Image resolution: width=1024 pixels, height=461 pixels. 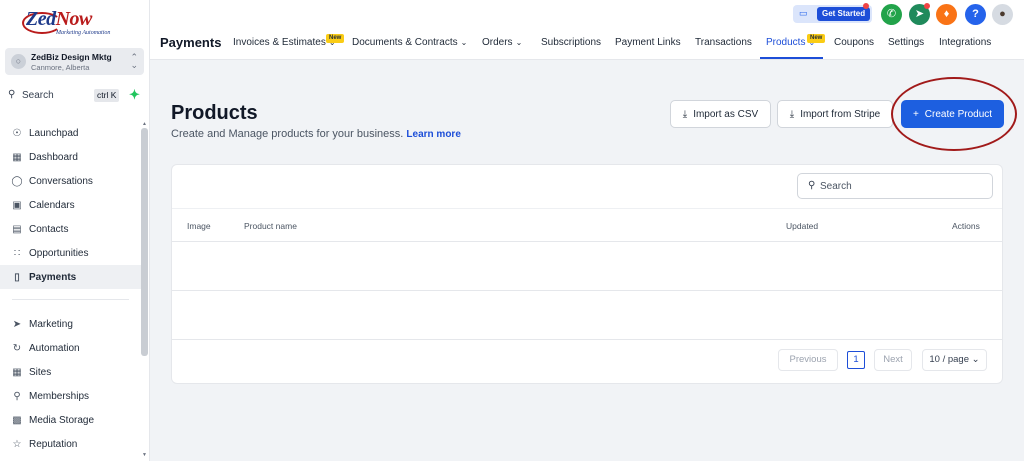 I want to click on column-image: Image, so click(x=199, y=226).